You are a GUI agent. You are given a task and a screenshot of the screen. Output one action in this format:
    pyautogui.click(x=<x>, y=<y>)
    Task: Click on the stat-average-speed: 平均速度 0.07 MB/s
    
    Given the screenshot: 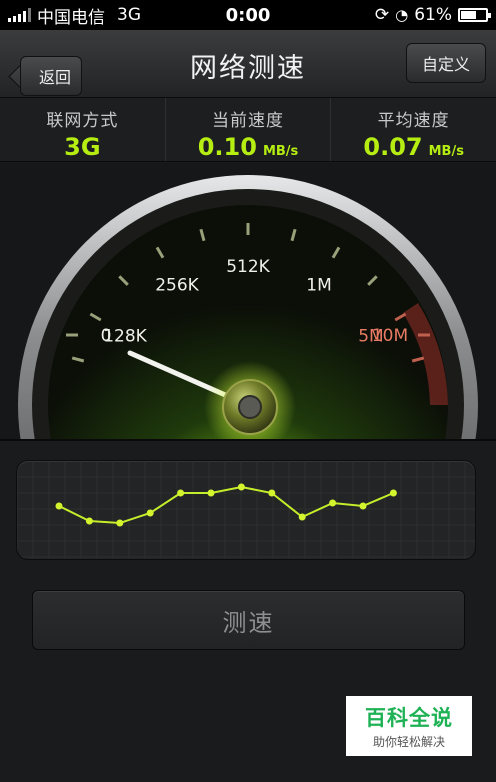 What is the action you would take?
    pyautogui.click(x=413, y=129)
    